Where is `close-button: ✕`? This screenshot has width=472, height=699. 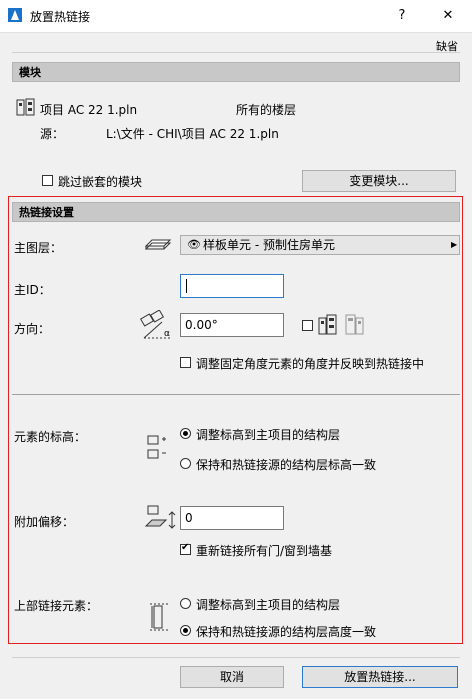
close-button: ✕ is located at coordinates (448, 16).